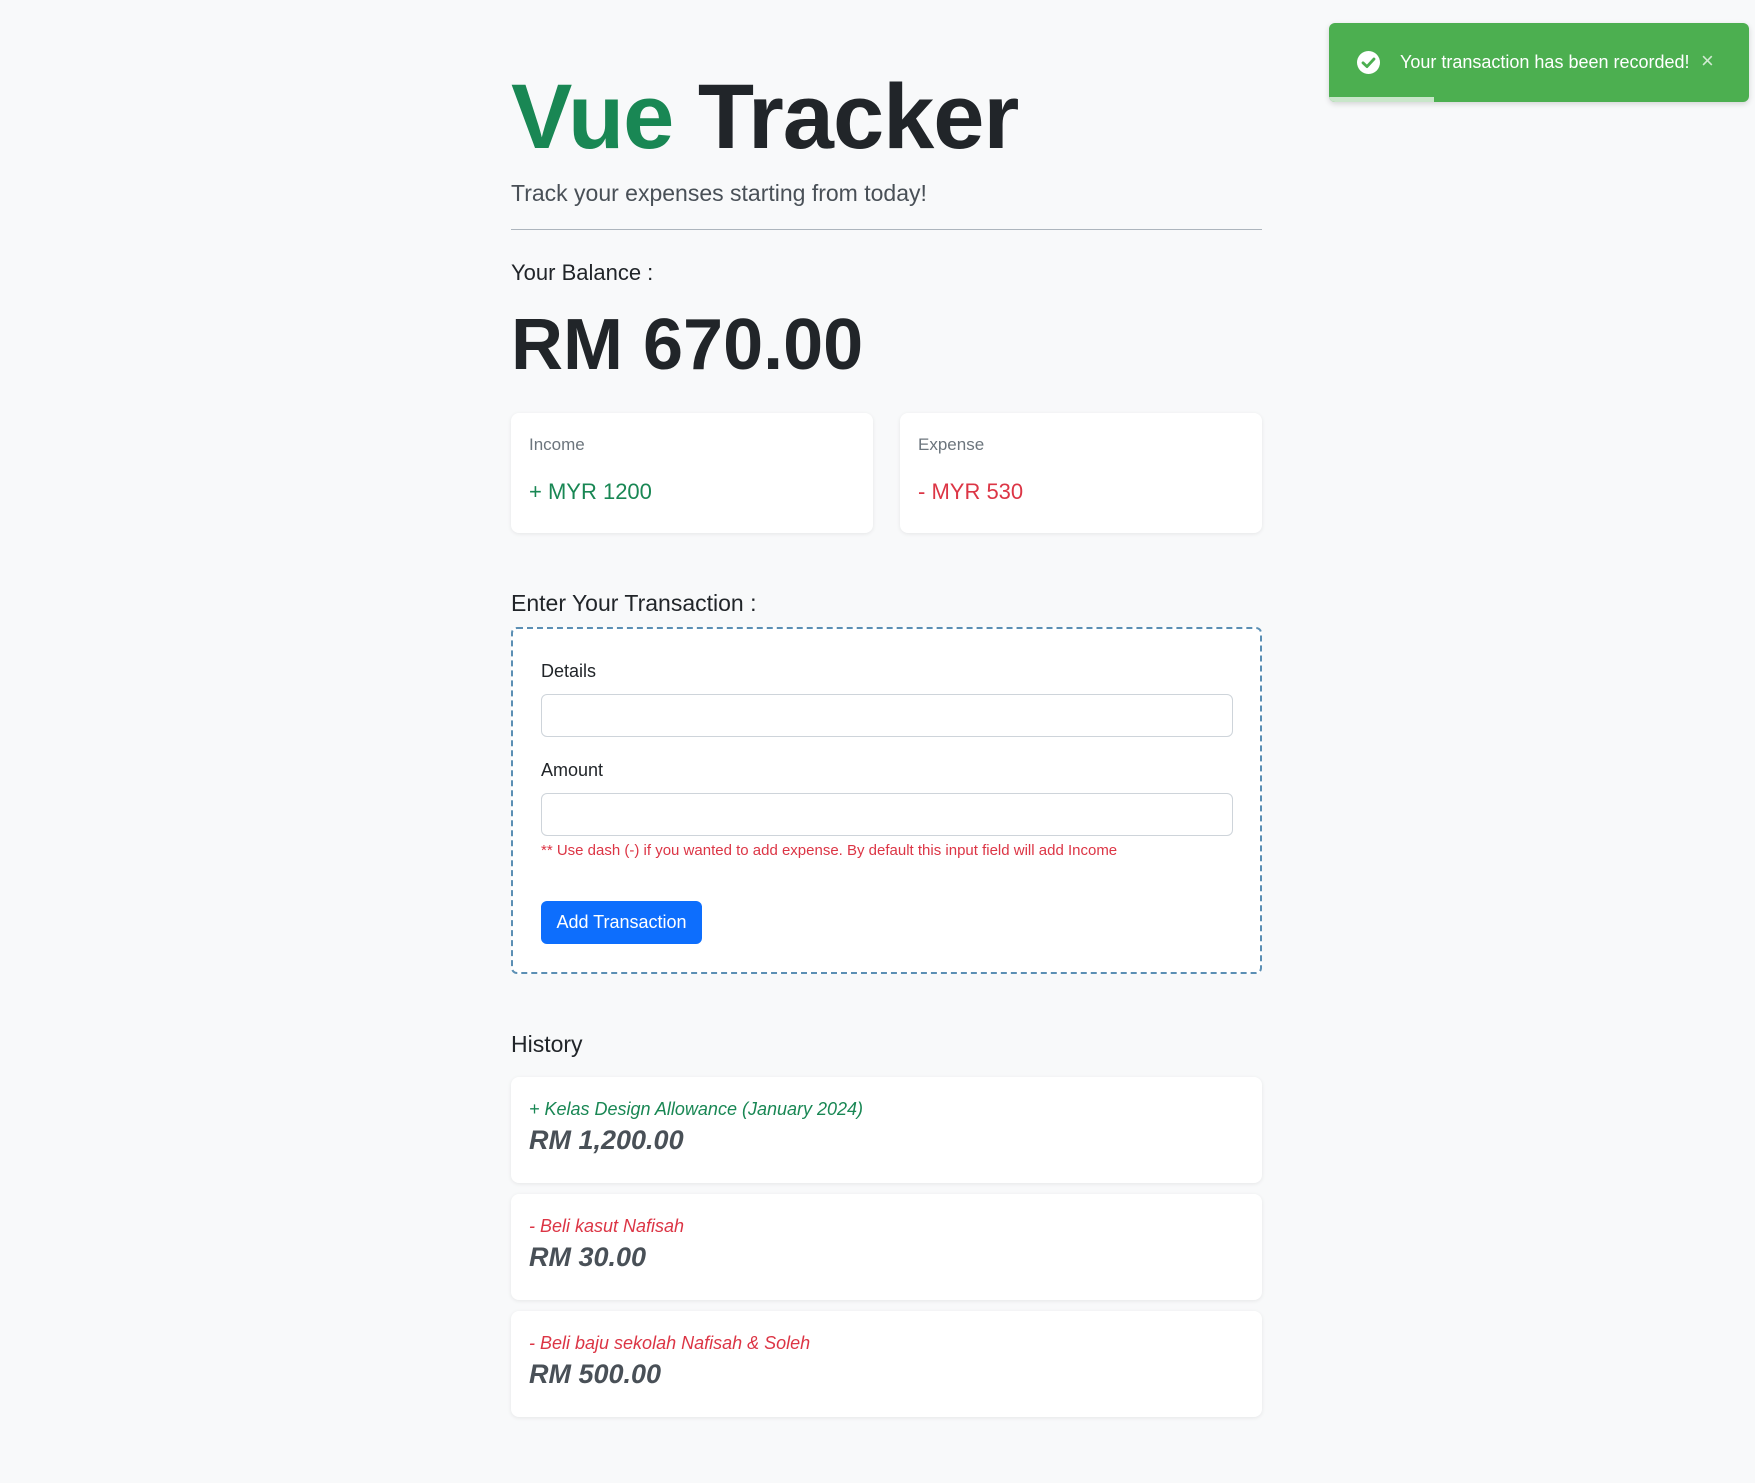 This screenshot has height=1483, width=1755. I want to click on expense-card: Expense - MYR 530, so click(1081, 473).